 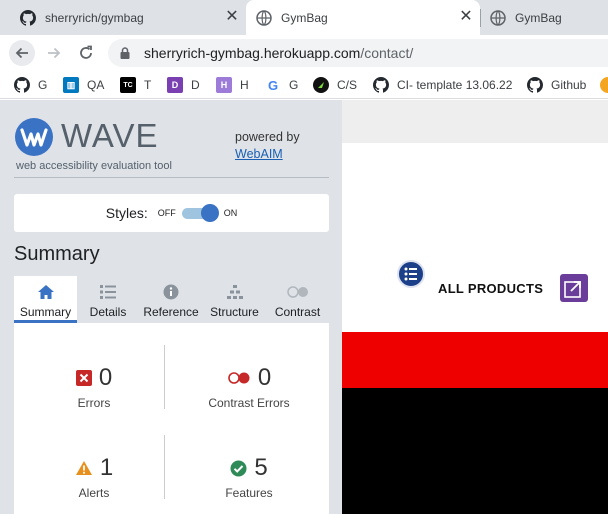 I want to click on reload-button, so click(x=86, y=53).